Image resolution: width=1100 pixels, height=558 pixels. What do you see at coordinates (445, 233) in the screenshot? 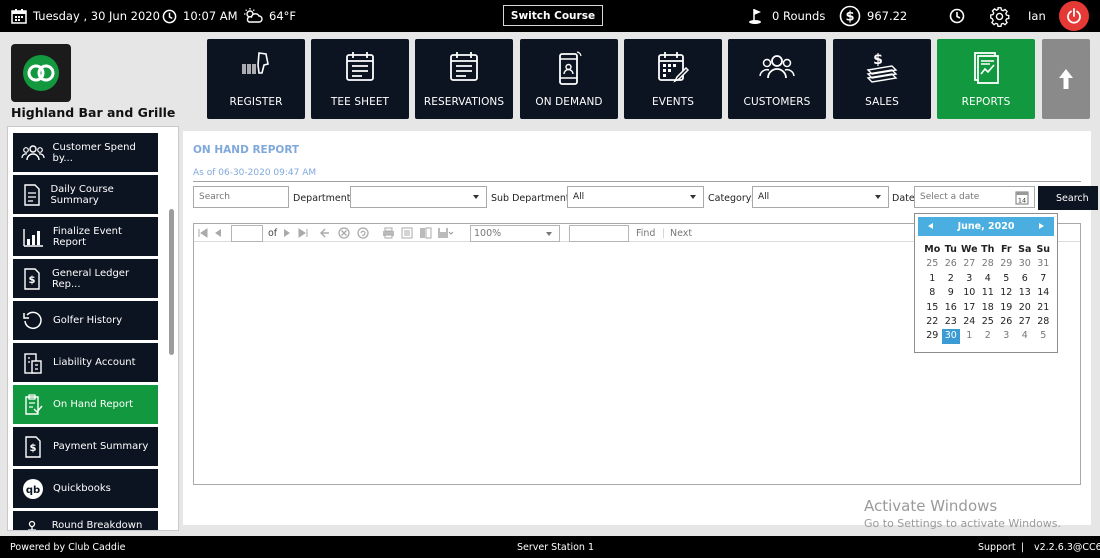
I see `export-button` at bounding box center [445, 233].